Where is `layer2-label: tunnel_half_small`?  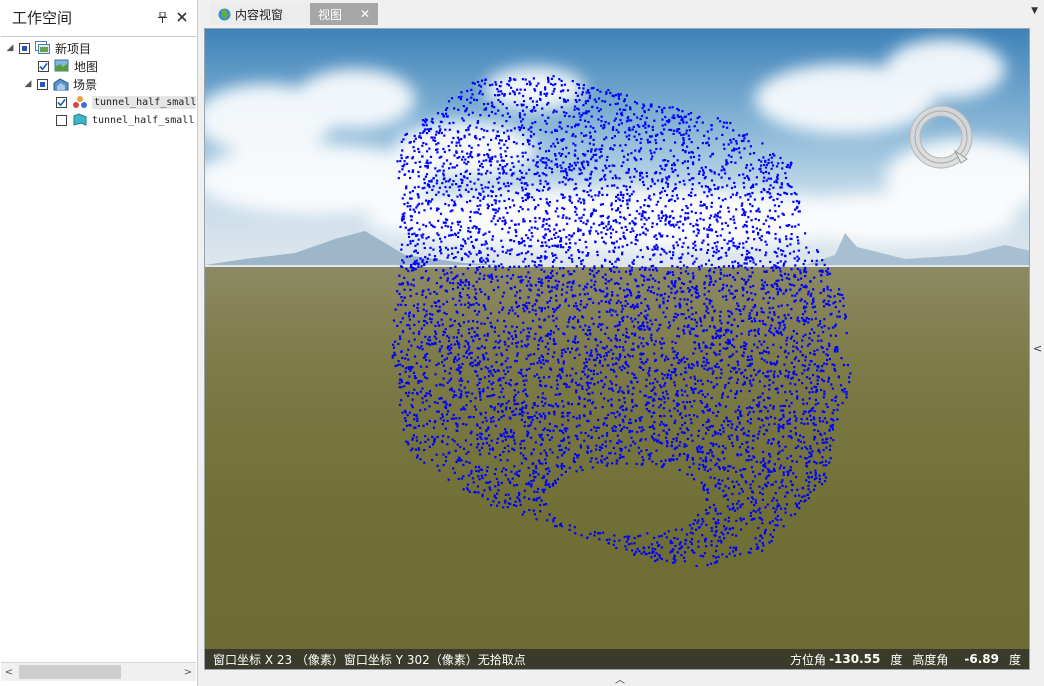
layer2-label: tunnel_half_small is located at coordinates (143, 120).